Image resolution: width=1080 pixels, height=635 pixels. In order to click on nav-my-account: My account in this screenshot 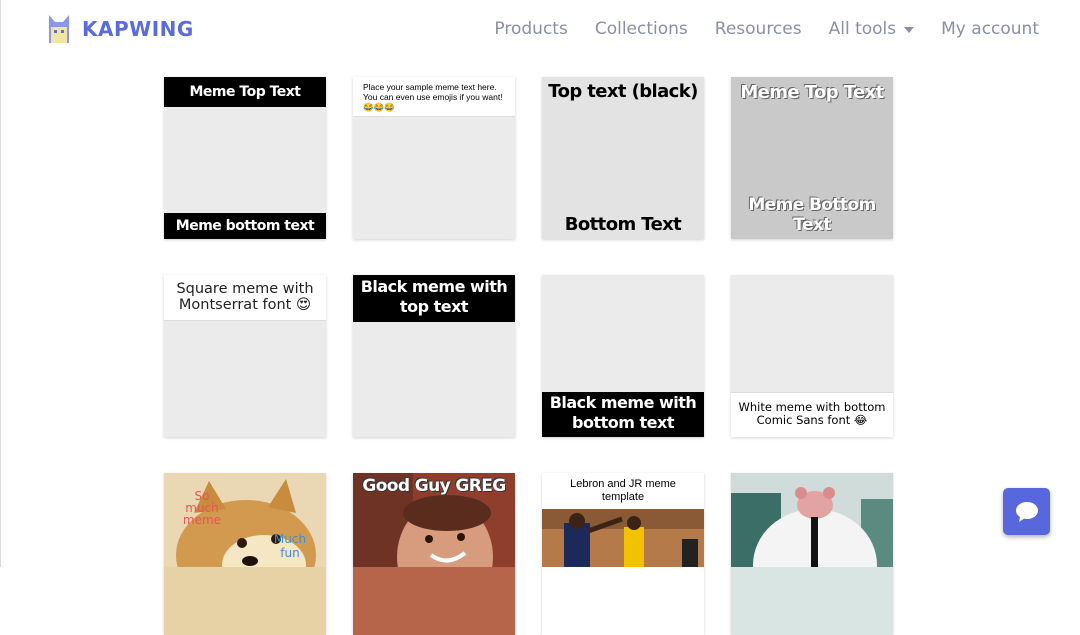, I will do `click(990, 29)`.